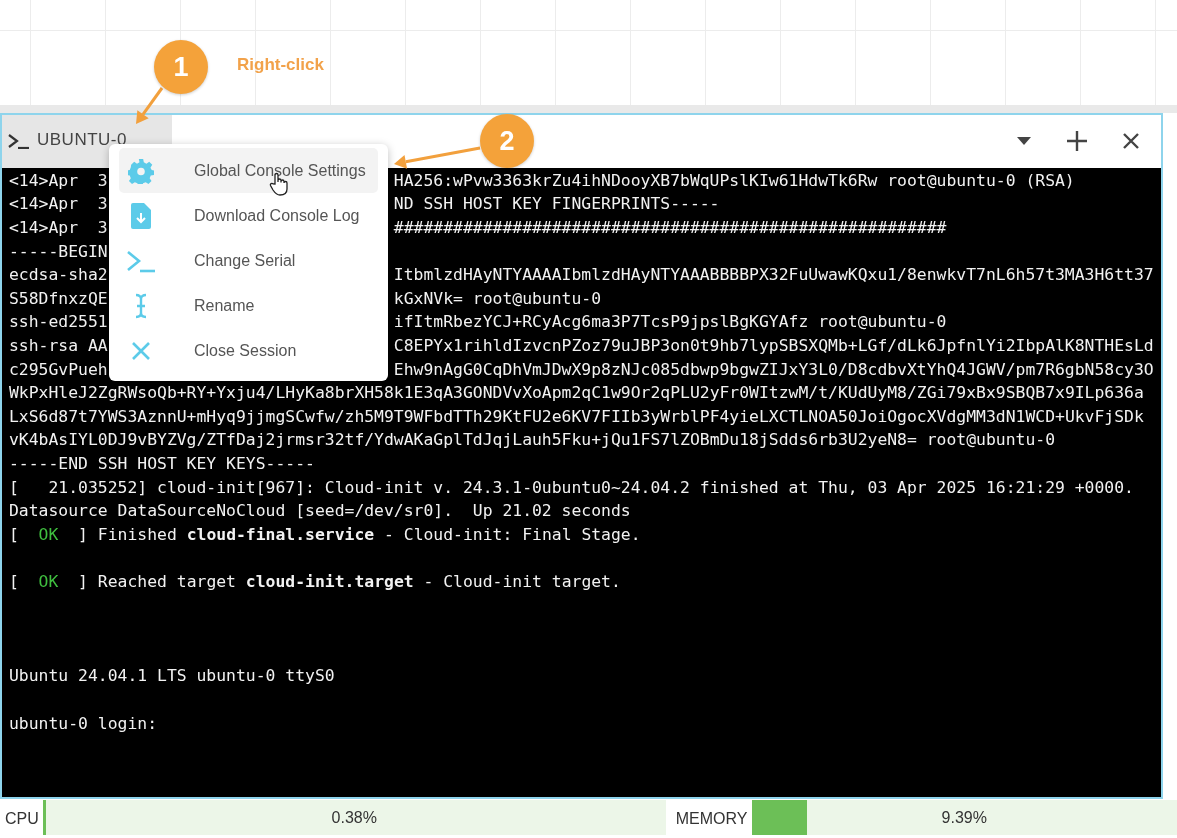 The image size is (1177, 838). Describe the element at coordinates (248, 350) in the screenshot. I see `menu-item: Close Session` at that location.